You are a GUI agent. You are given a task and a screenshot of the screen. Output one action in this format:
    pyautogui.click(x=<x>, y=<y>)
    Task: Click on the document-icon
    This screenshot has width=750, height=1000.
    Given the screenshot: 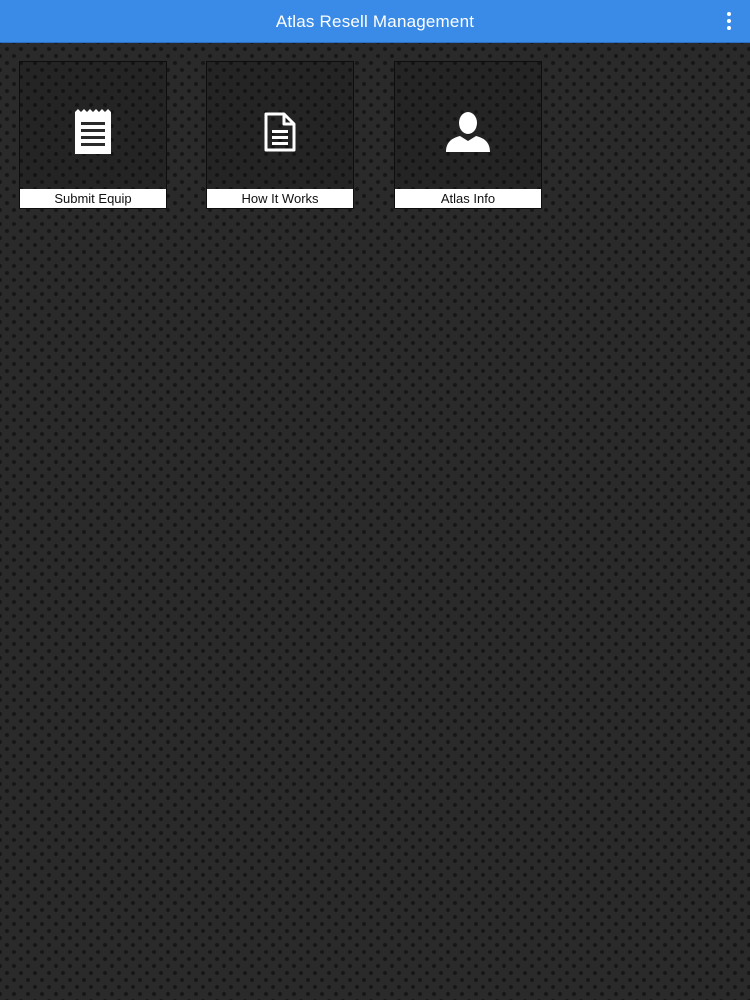 What is the action you would take?
    pyautogui.click(x=280, y=132)
    